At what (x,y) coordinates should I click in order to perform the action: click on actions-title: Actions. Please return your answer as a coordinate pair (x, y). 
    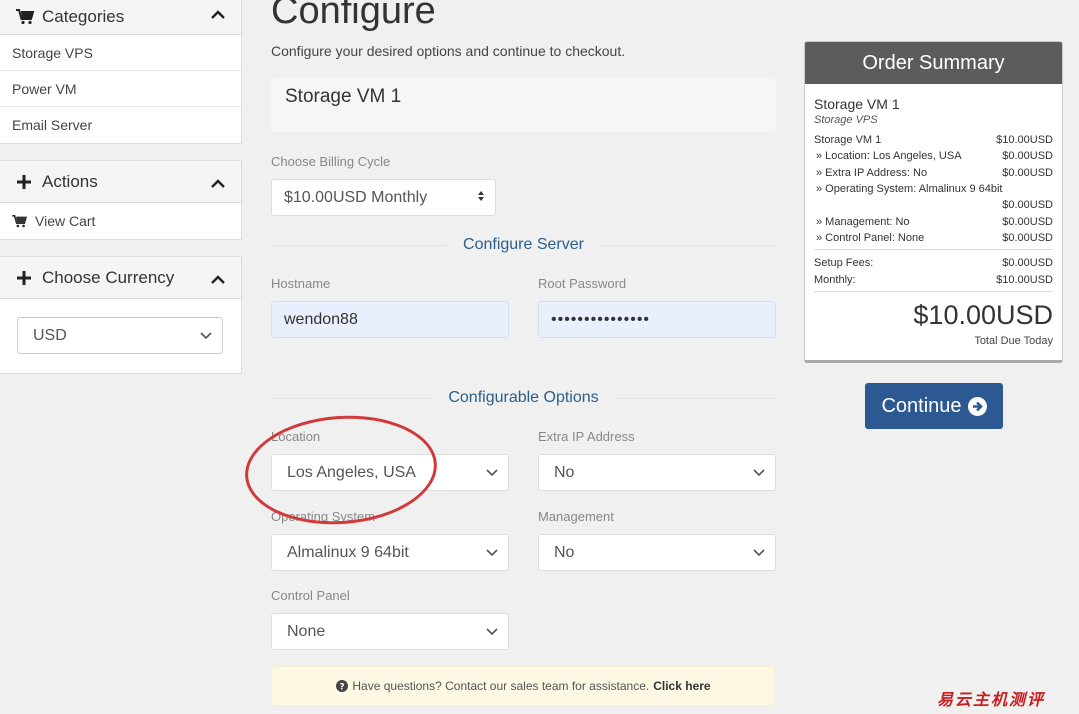
    Looking at the image, I should click on (70, 181).